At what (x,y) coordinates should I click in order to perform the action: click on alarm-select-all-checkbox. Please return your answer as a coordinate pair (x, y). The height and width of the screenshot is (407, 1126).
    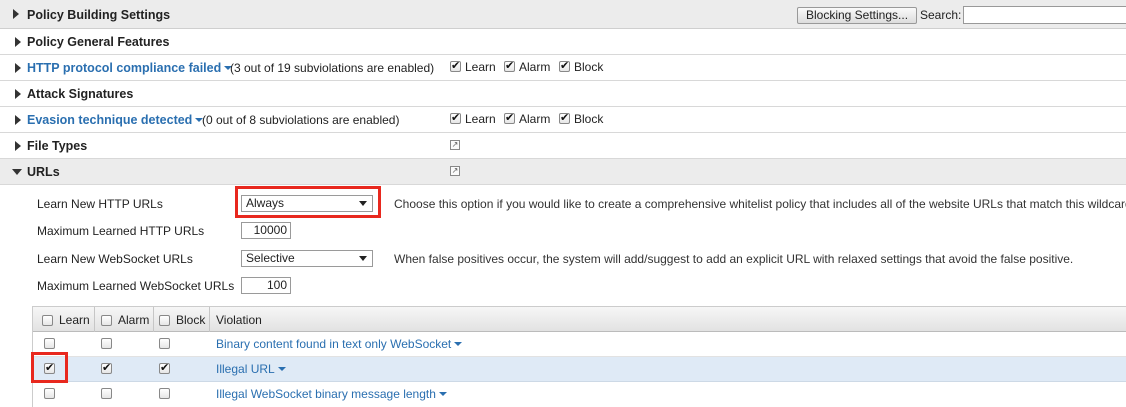
    Looking at the image, I should click on (106, 320).